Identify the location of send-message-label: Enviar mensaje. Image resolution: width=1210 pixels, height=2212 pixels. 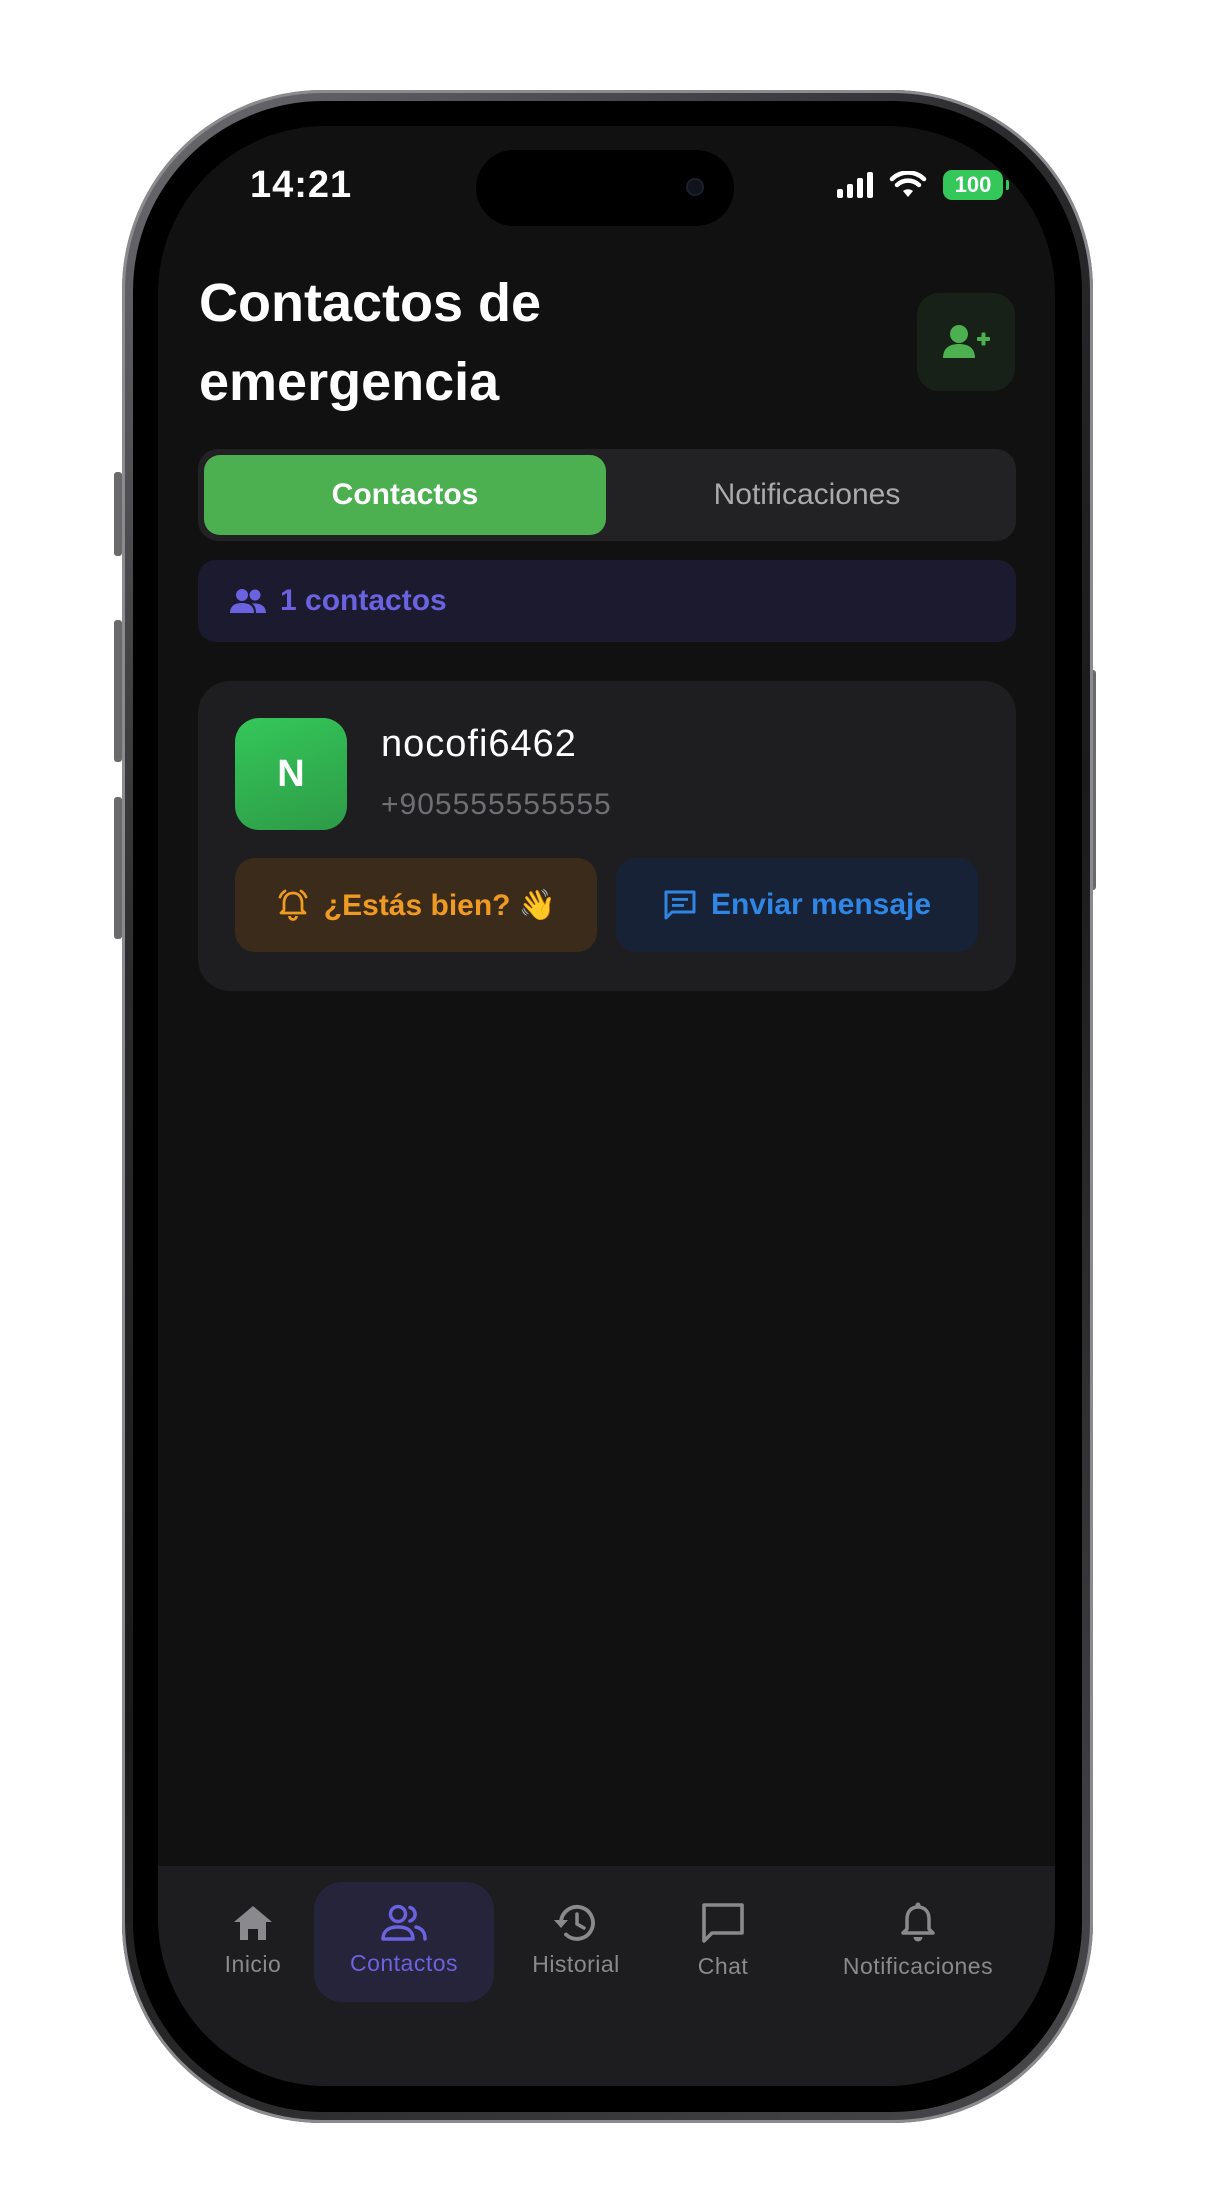
(821, 904).